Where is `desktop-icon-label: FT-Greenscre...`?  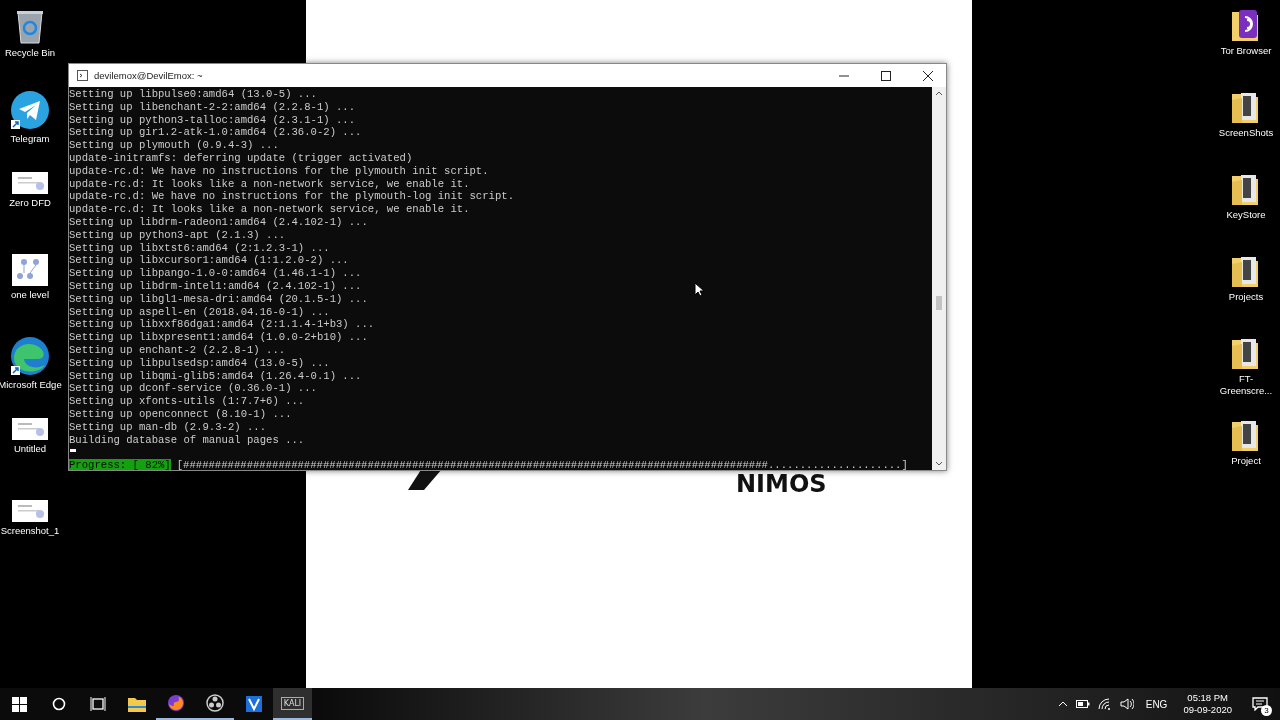
desktop-icon-label: FT-Greenscre... is located at coordinates (1246, 385).